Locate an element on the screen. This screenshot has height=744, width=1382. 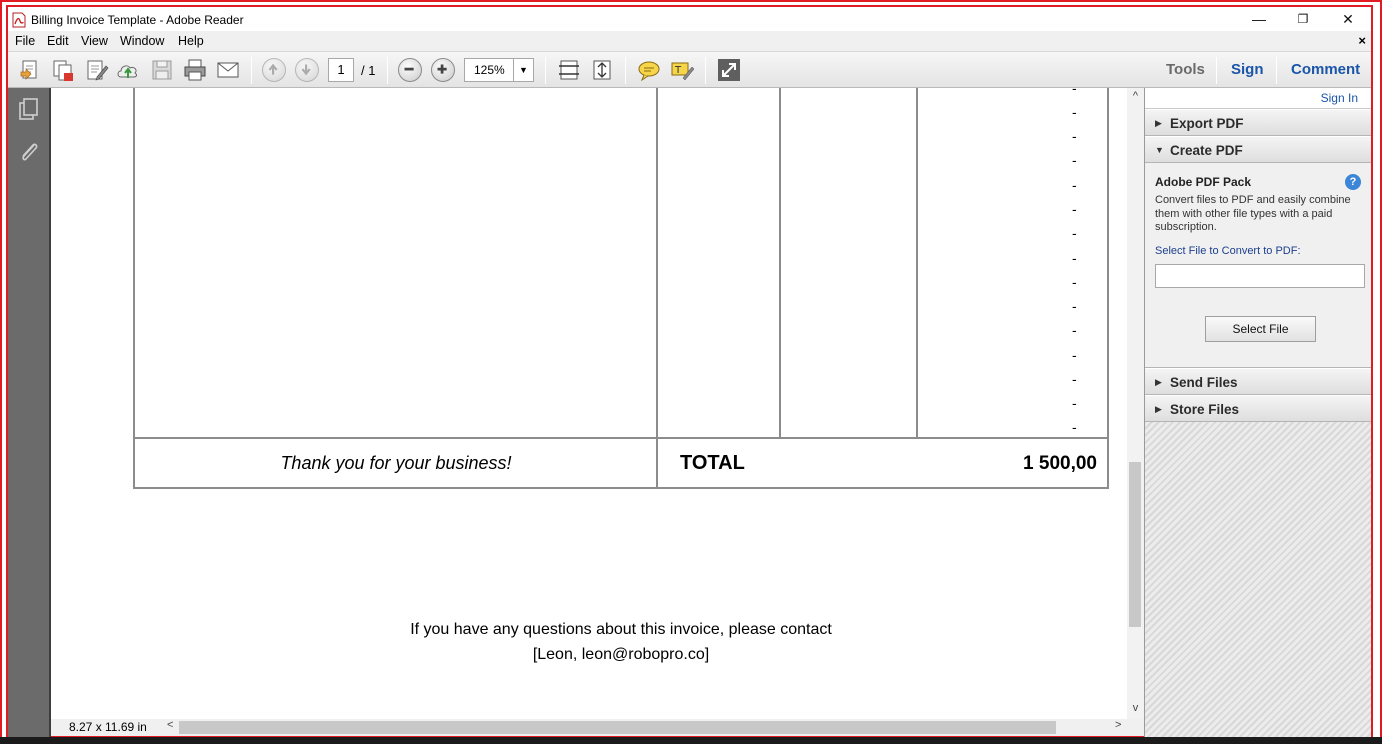
total-value: 1 500,00 is located at coordinates (1060, 463).